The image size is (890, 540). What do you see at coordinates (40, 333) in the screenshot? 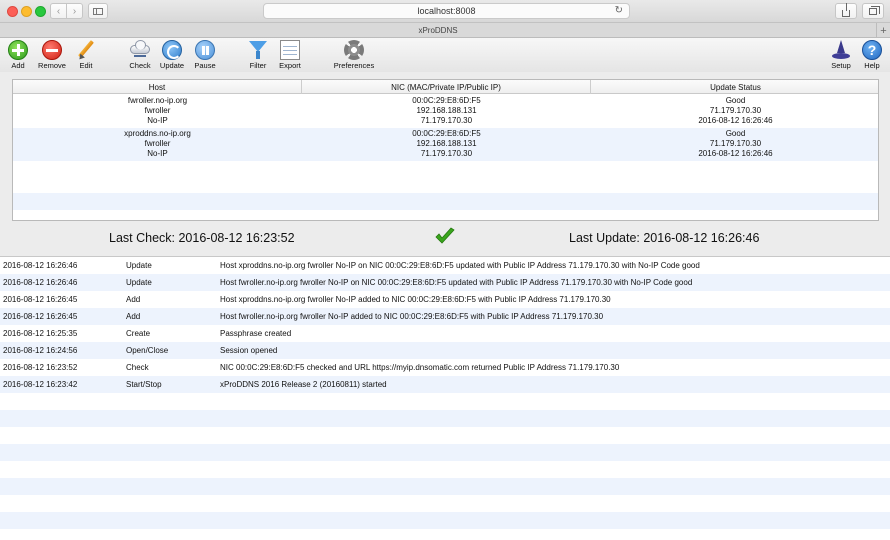
I see `log-time: 2016-08-12 16:25:35` at bounding box center [40, 333].